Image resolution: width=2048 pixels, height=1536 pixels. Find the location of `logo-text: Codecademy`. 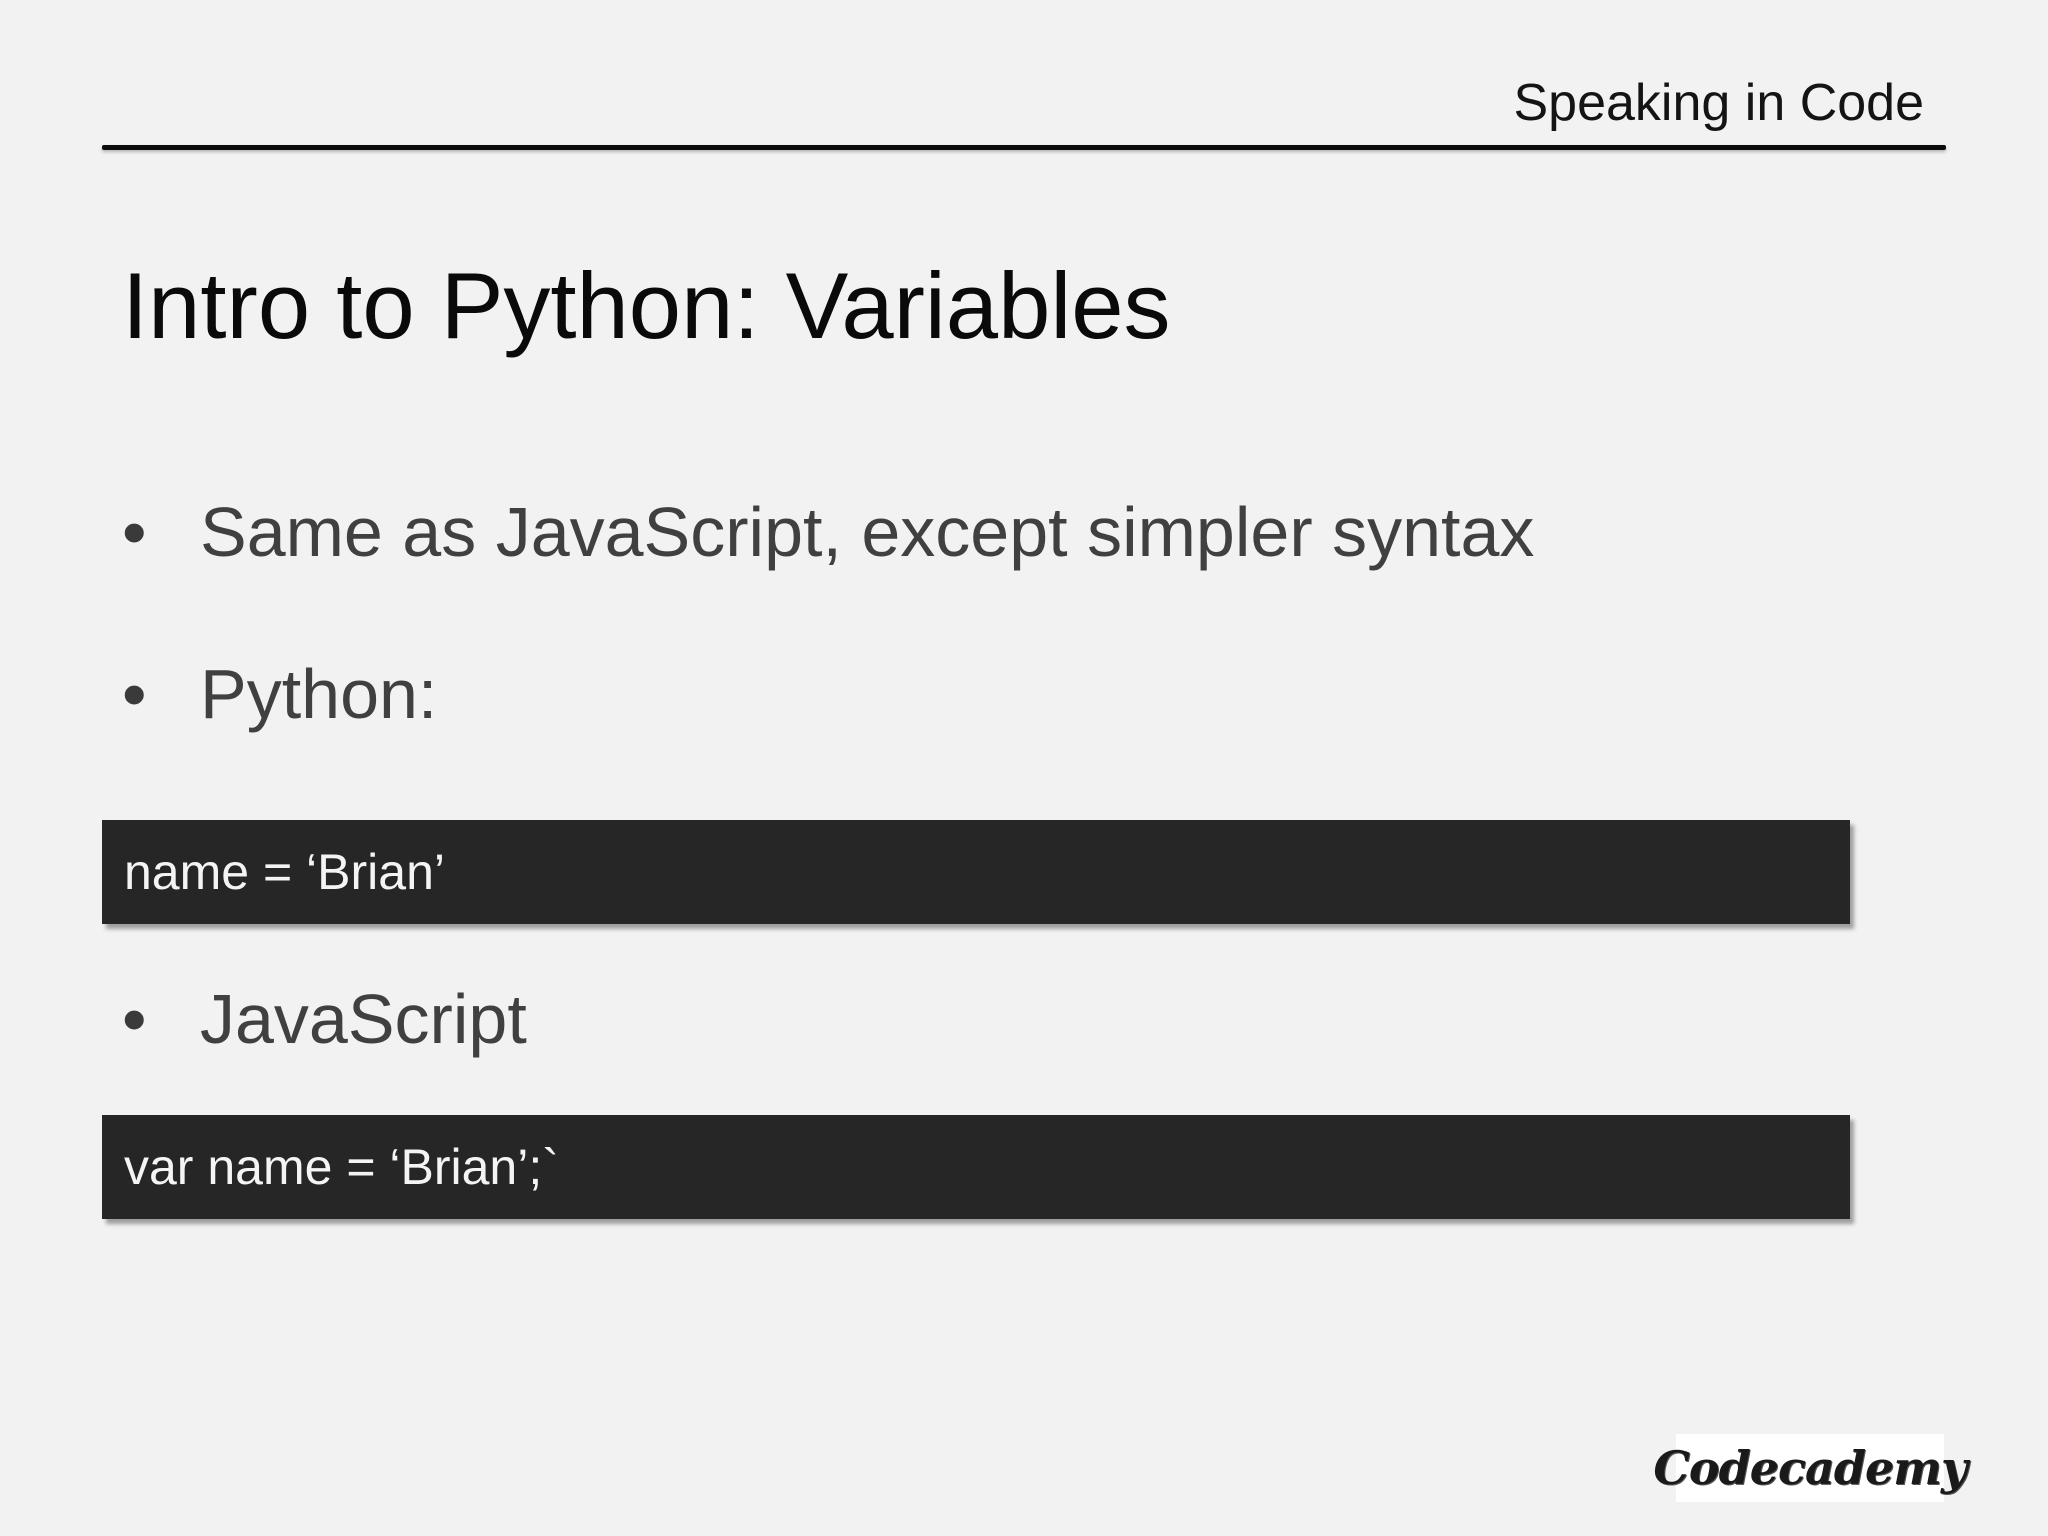

logo-text: Codecademy is located at coordinates (1810, 1468).